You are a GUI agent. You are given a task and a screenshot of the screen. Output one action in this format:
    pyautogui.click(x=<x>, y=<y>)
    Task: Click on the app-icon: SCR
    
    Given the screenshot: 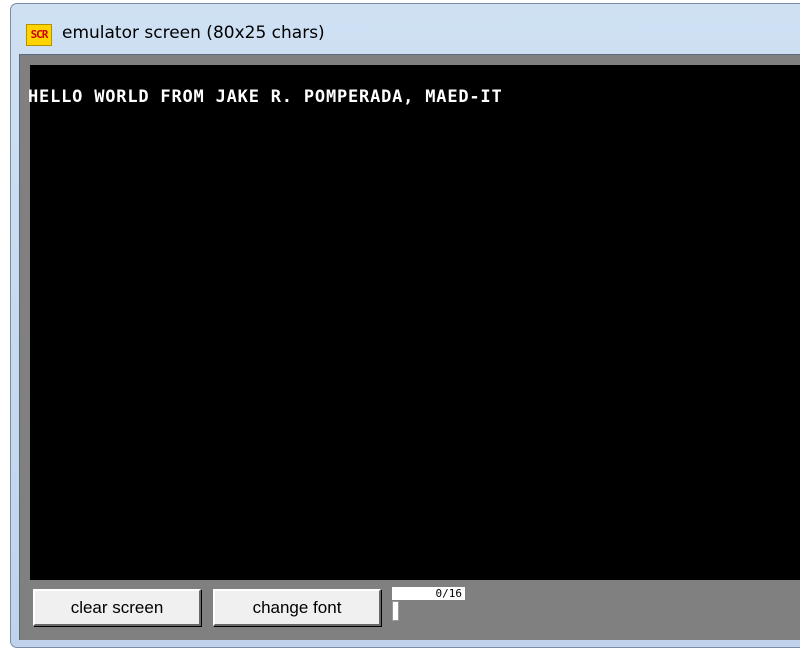 What is the action you would take?
    pyautogui.click(x=39, y=35)
    